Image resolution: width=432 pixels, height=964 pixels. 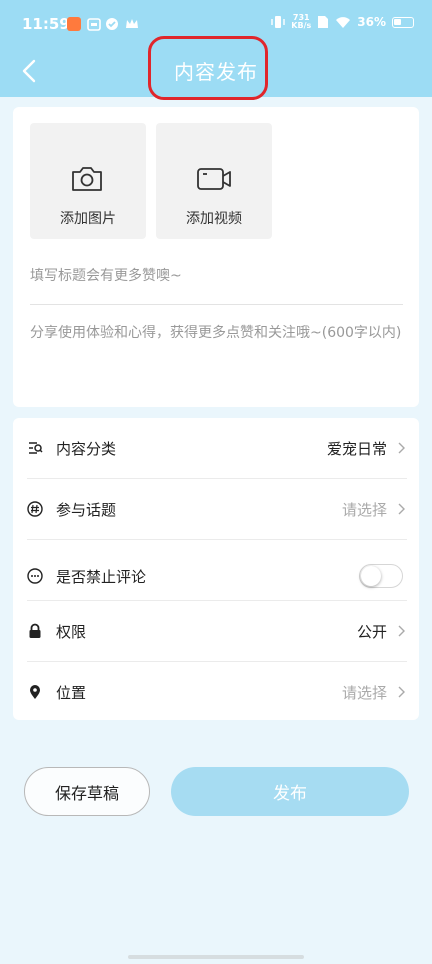 I want to click on net-speed: 731 KB/s, so click(x=301, y=21).